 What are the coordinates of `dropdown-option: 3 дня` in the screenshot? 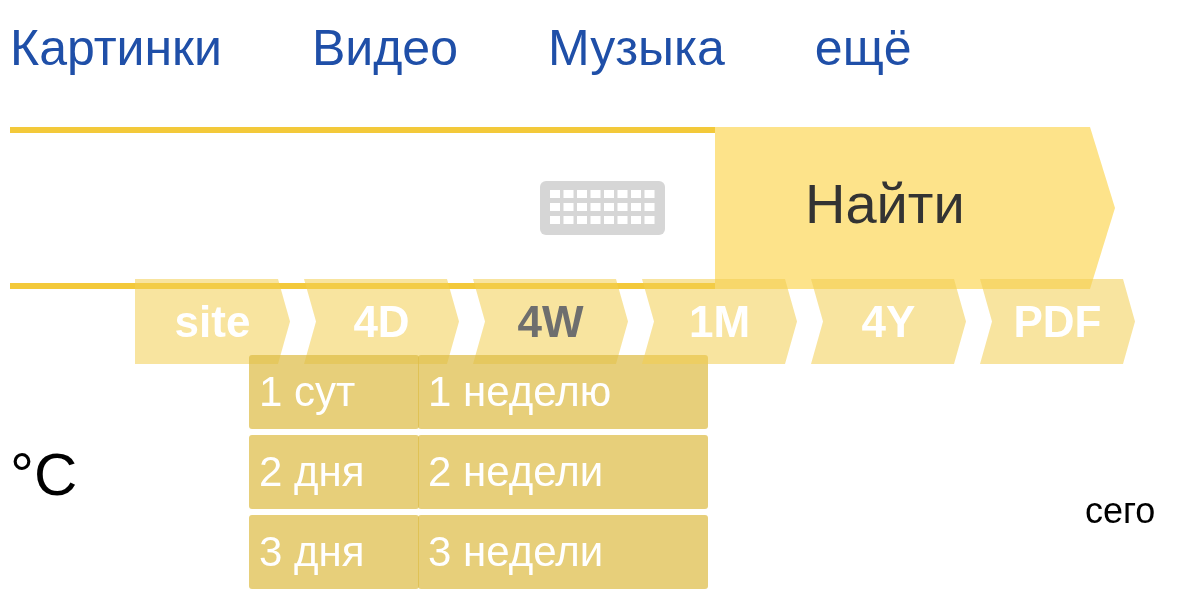 It's located at (334, 552).